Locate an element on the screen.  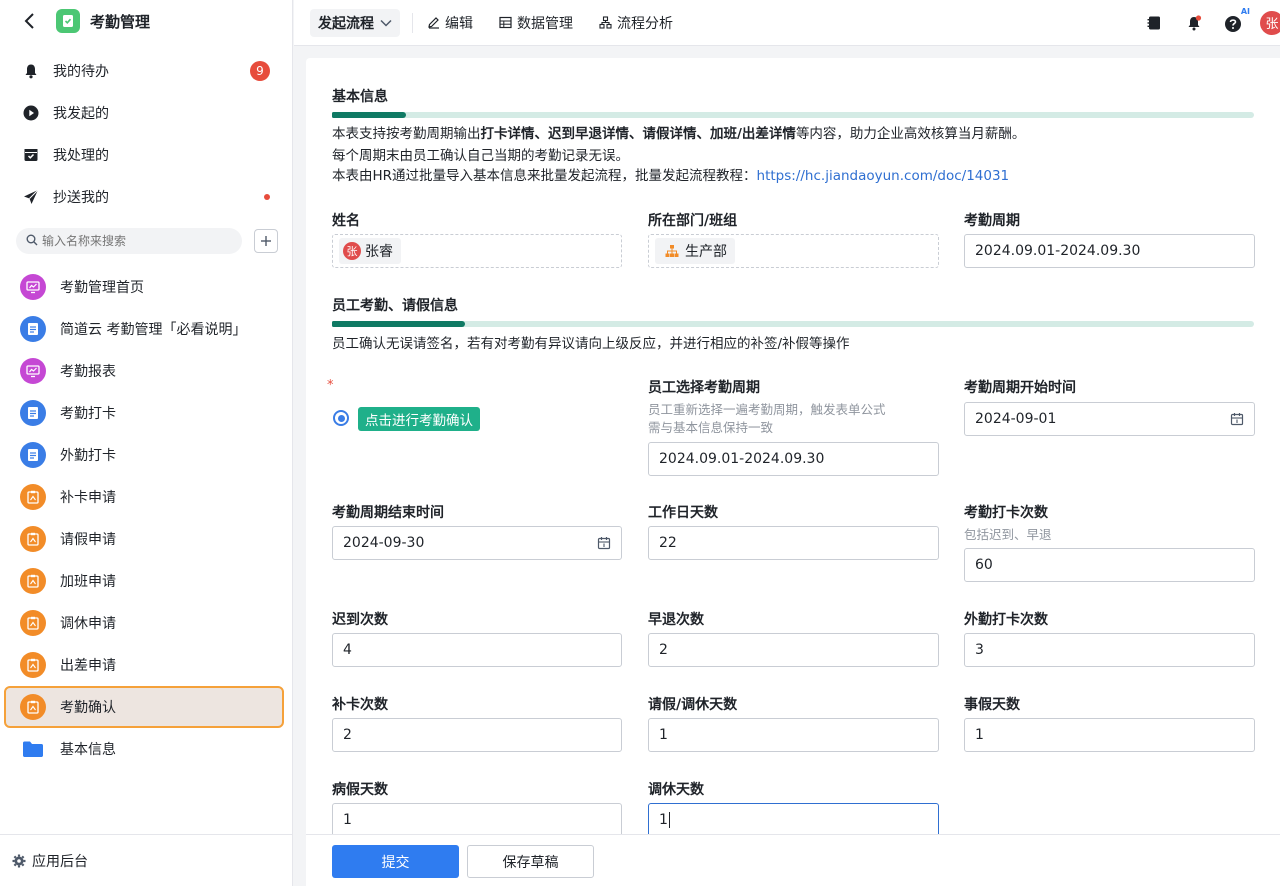
text-cursor is located at coordinates (669, 820).